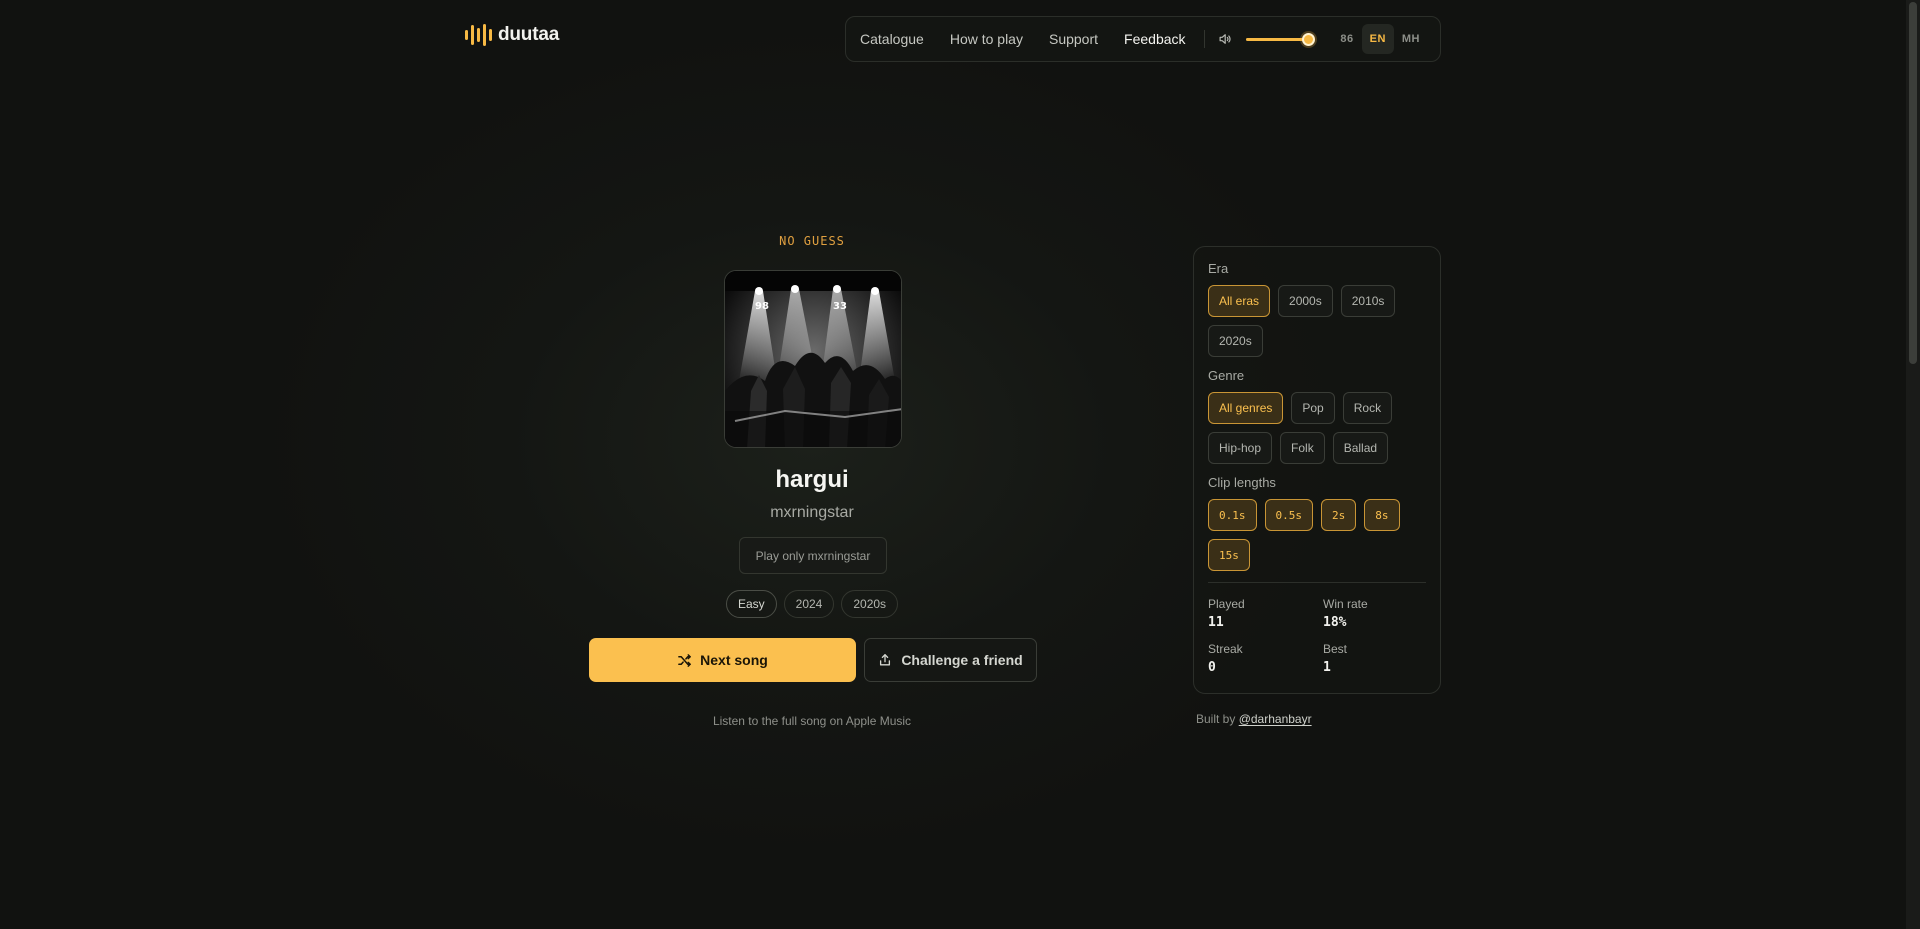  I want to click on clip-chip-0-1s: 0.1s, so click(1232, 515).